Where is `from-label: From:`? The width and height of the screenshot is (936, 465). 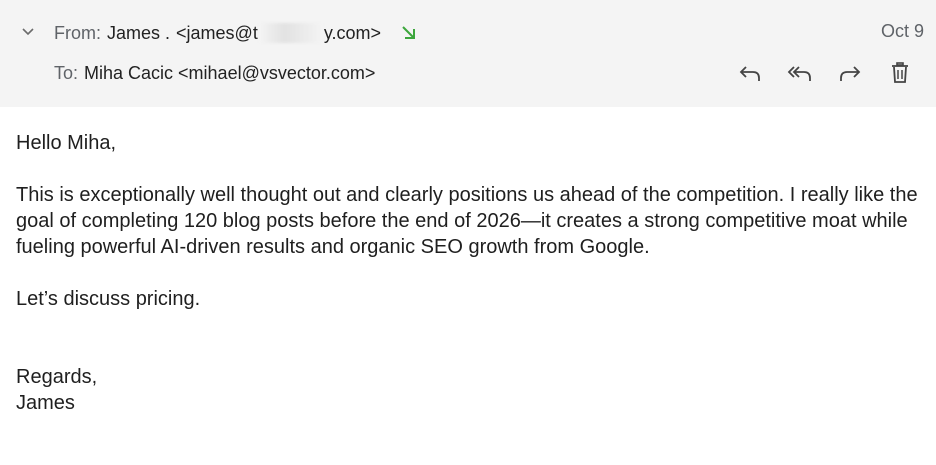
from-label: From: is located at coordinates (77, 32).